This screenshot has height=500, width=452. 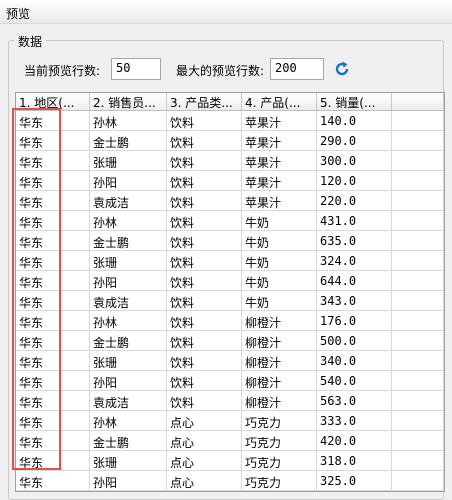 I want to click on table-cell: 343.0, so click(x=354, y=300).